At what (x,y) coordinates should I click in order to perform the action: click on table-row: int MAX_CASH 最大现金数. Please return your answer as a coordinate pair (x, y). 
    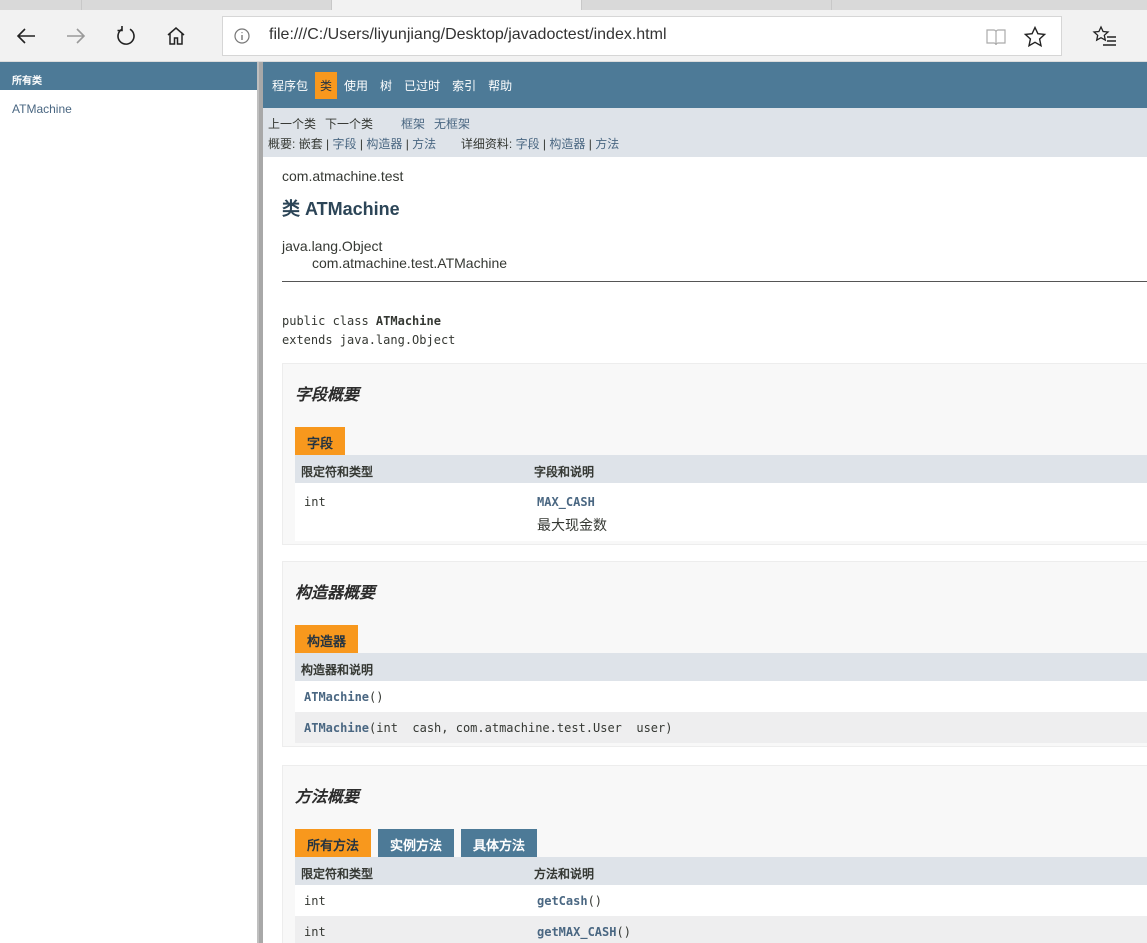
    Looking at the image, I should click on (721, 512).